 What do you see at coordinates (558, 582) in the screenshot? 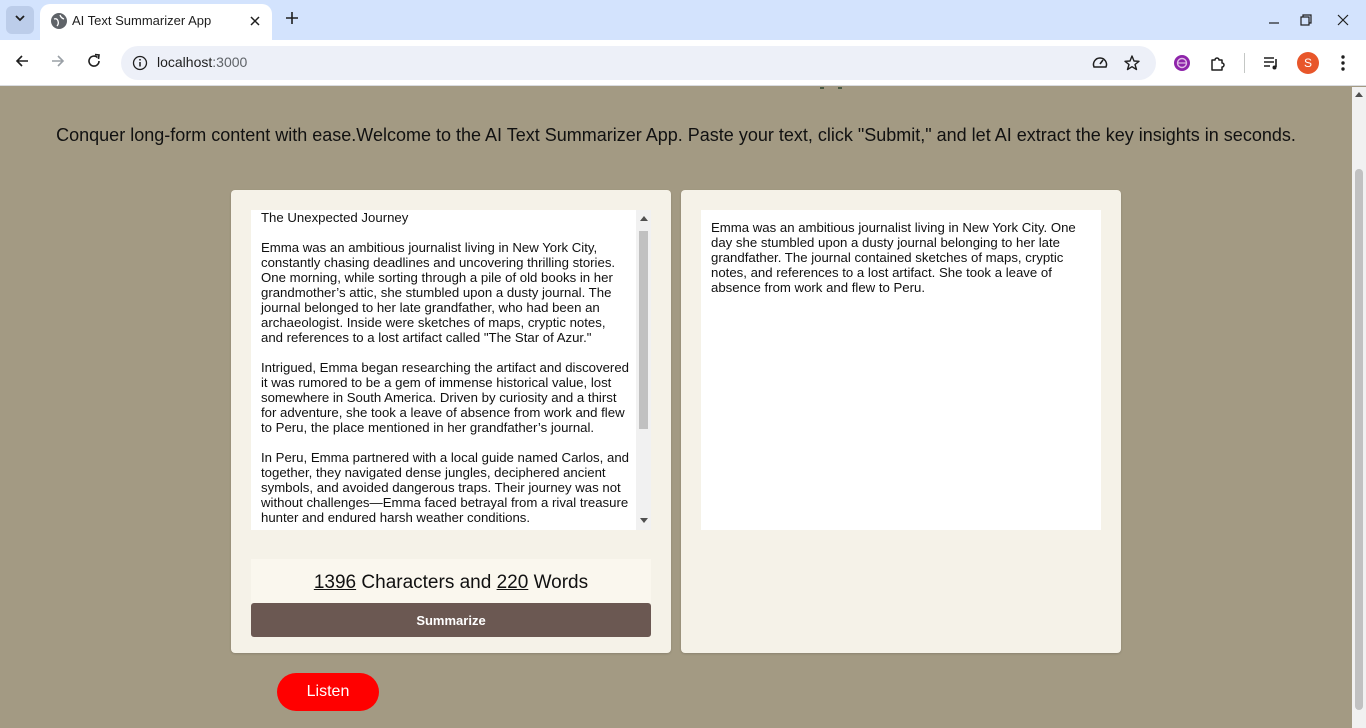
I see `words-label: Words` at bounding box center [558, 582].